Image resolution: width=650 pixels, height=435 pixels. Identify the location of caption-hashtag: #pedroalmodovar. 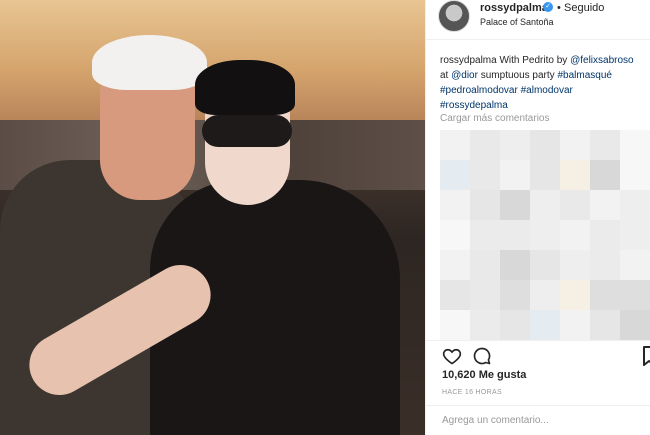
(479, 90).